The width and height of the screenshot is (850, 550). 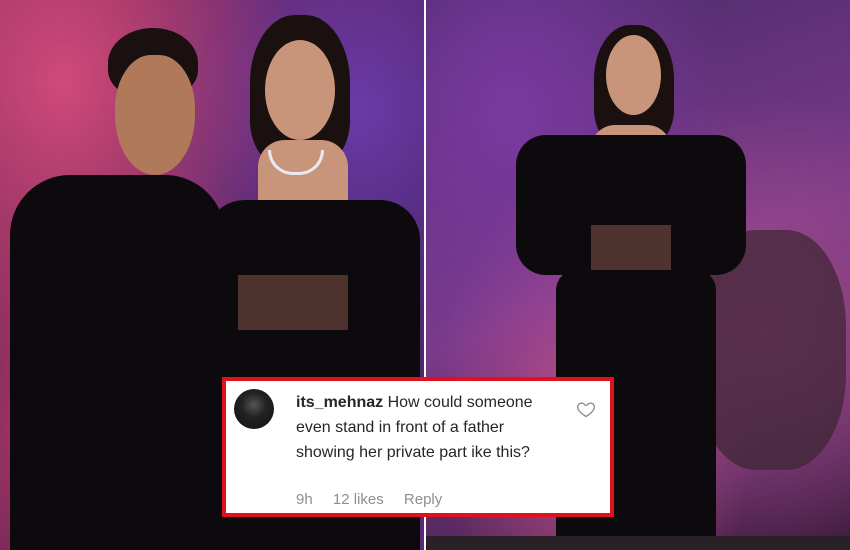 I want to click on comment-meta: 9h 12 likes Reply, so click(x=377, y=499).